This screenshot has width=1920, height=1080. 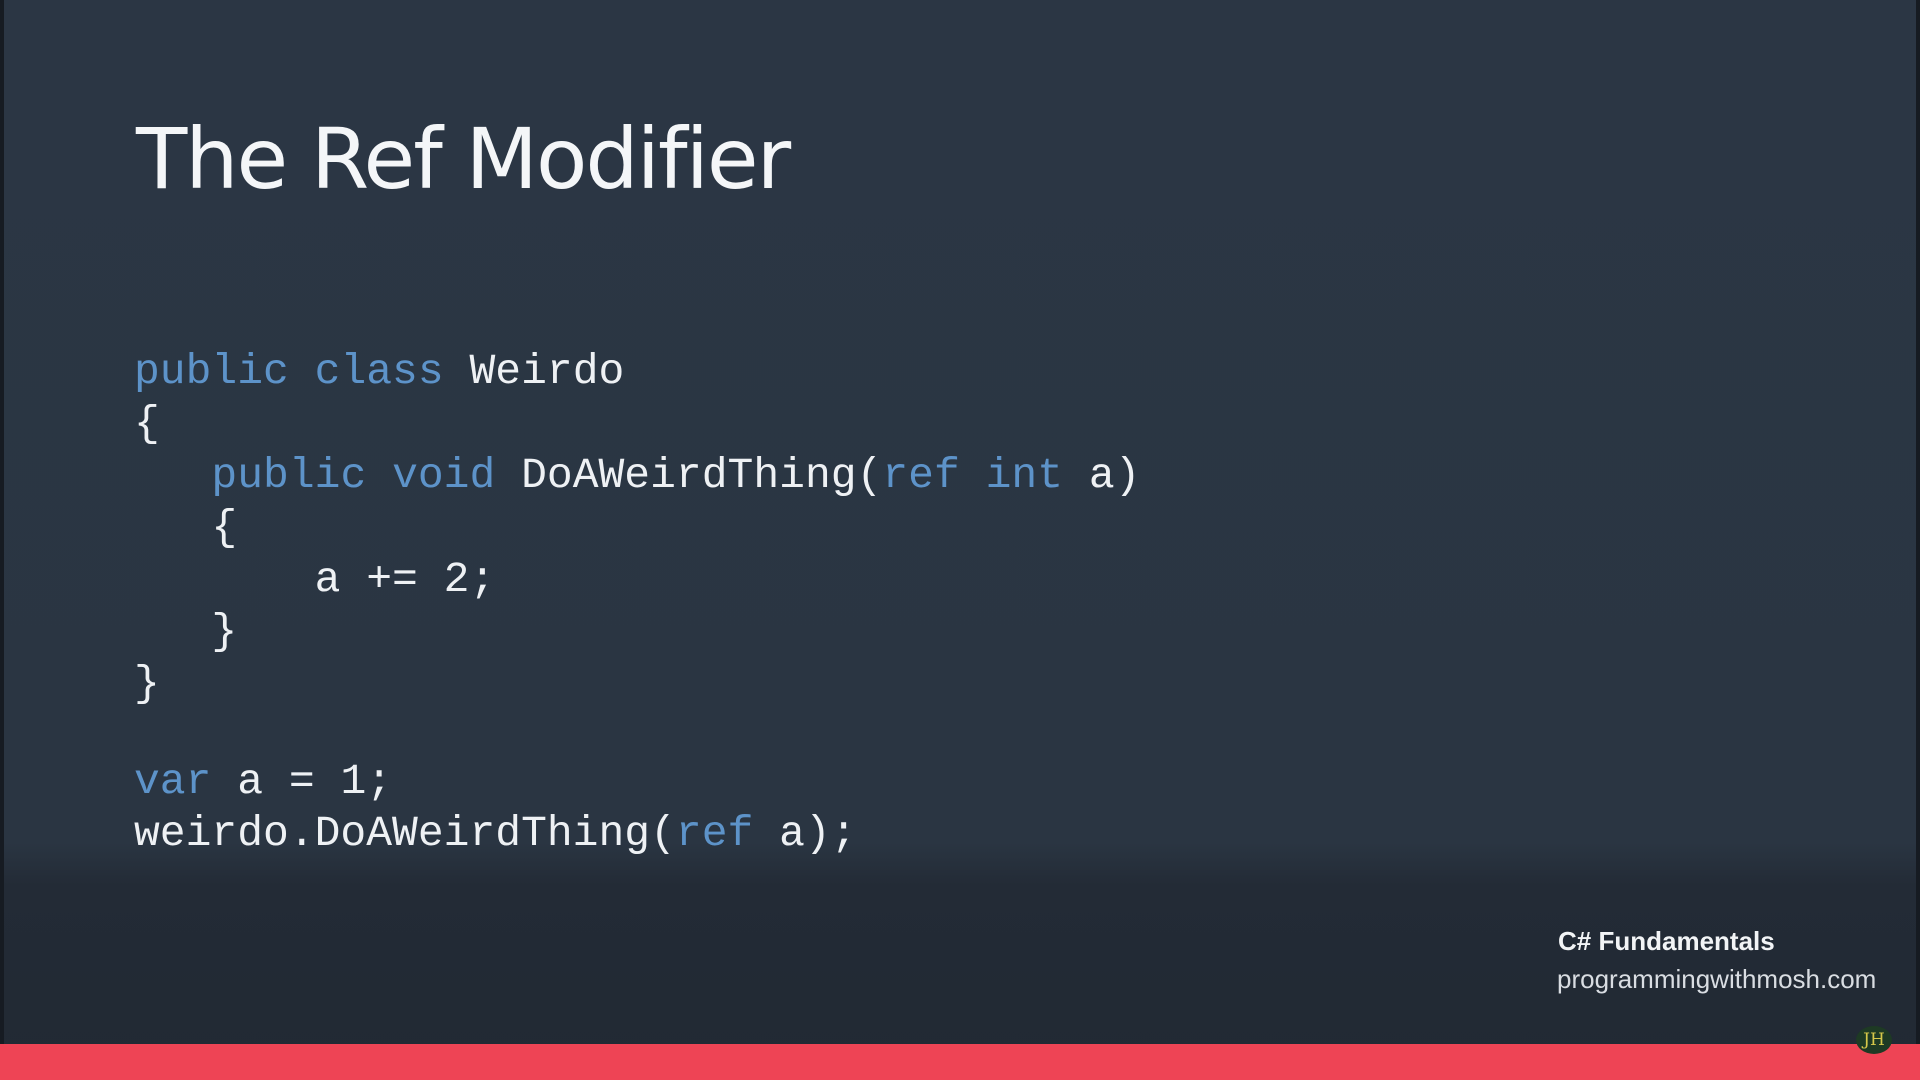 What do you see at coordinates (173, 781) in the screenshot?
I see `keyword: var` at bounding box center [173, 781].